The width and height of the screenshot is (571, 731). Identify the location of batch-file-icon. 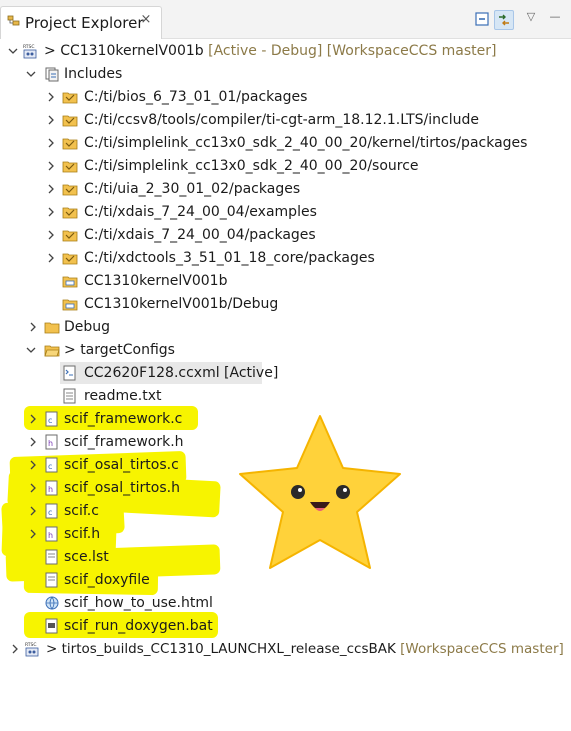
(52, 626).